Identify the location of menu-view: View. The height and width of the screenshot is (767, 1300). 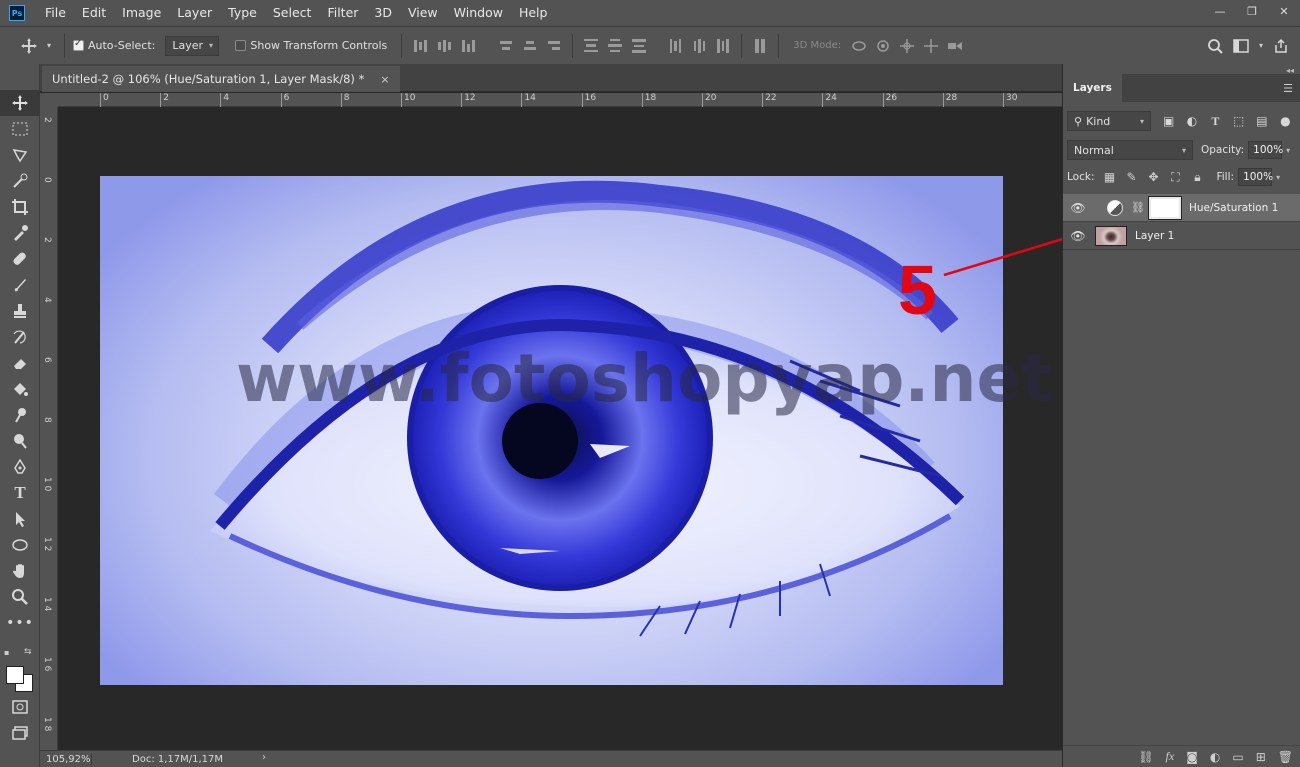
(423, 13).